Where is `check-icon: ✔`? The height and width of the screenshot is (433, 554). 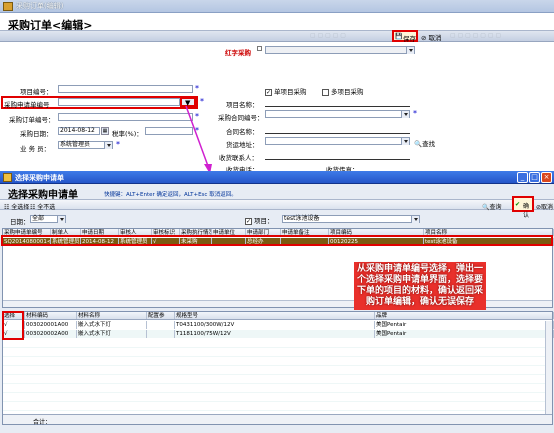
check-icon: ✔ is located at coordinates (518, 204).